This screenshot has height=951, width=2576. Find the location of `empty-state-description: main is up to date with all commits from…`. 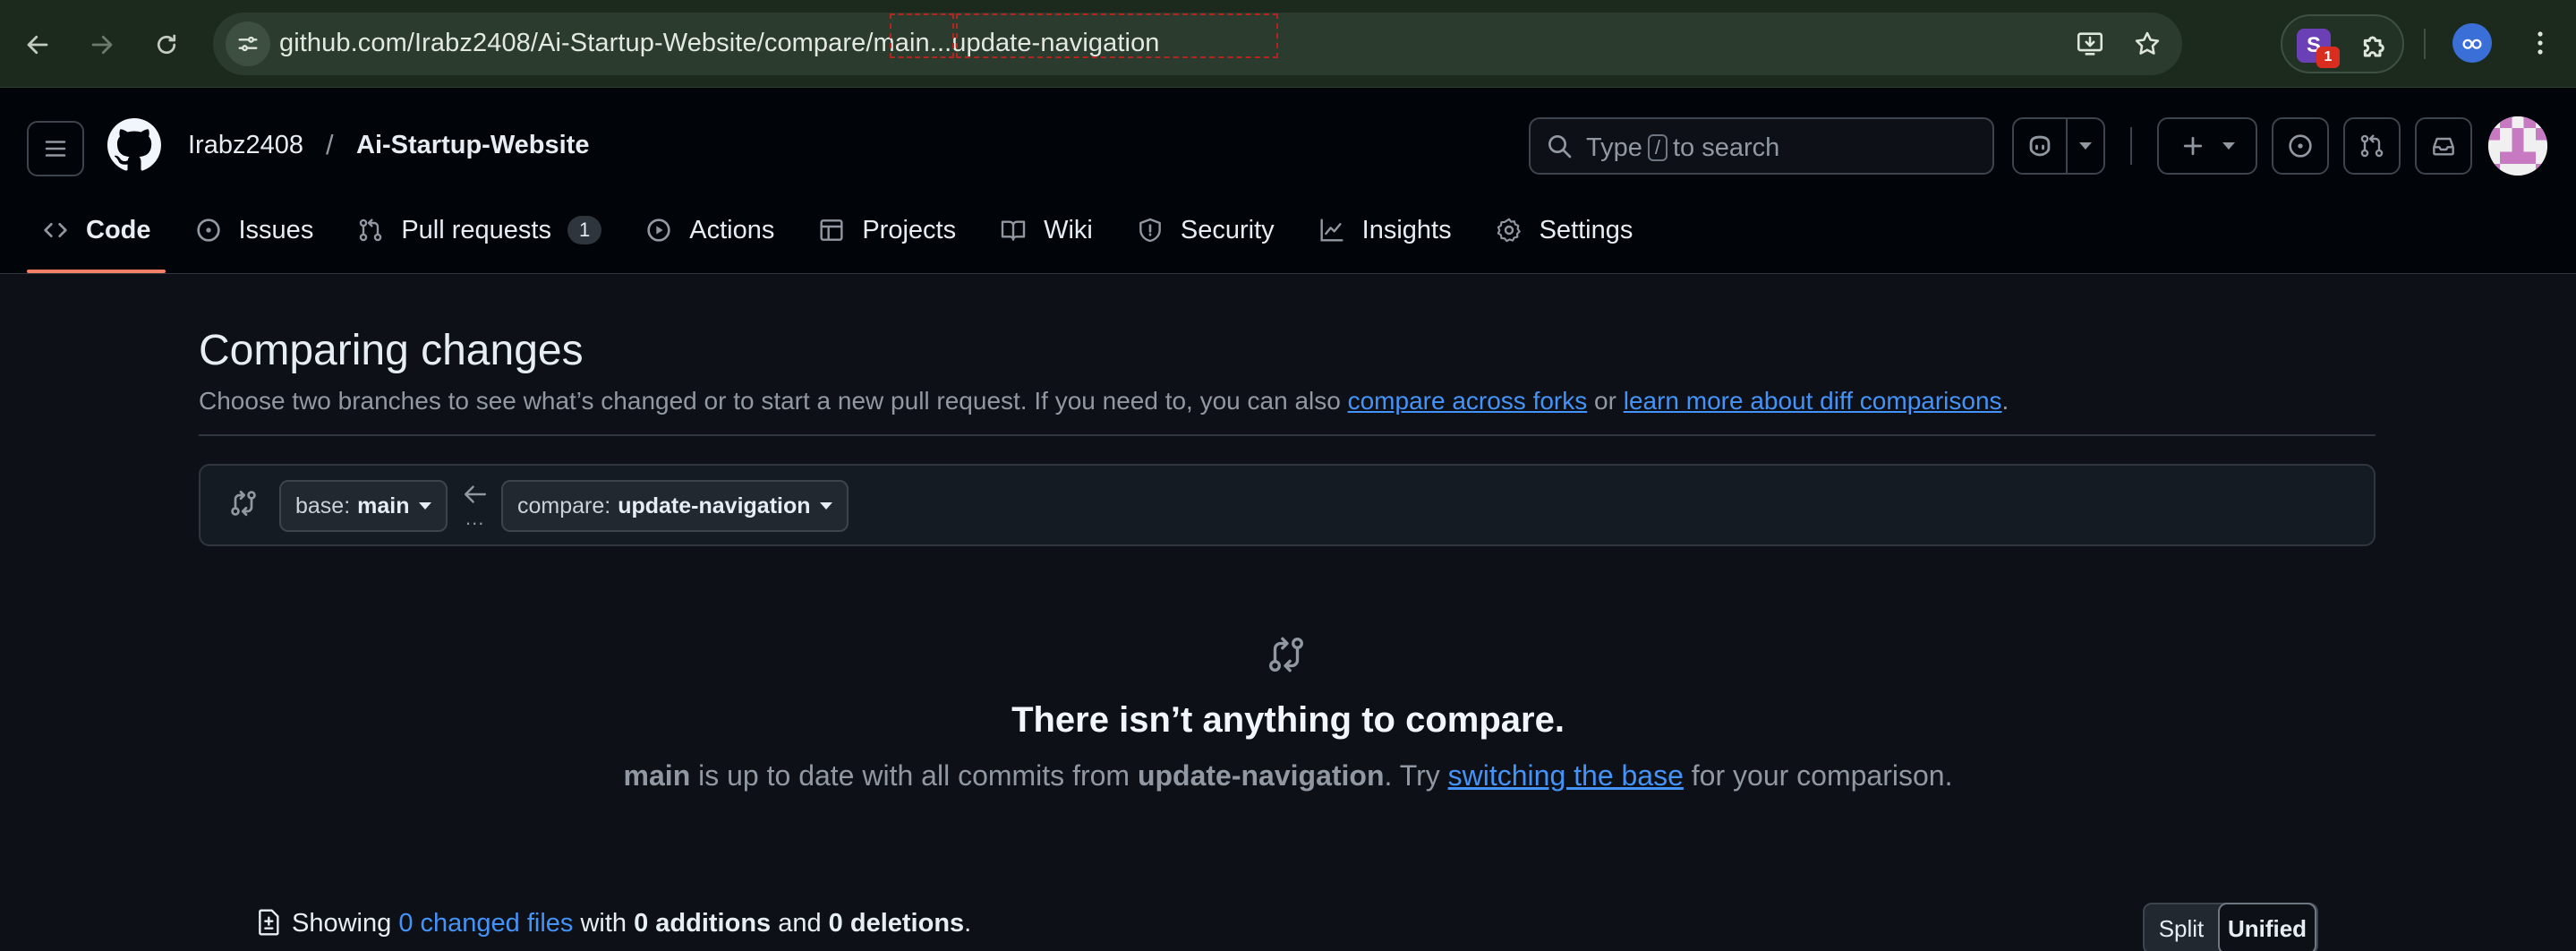

empty-state-description: main is up to date with all commits from… is located at coordinates (1288, 775).